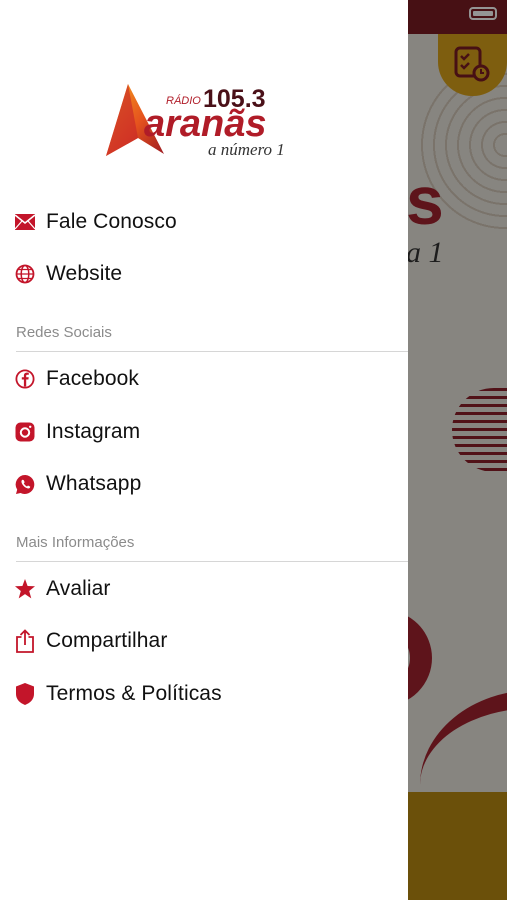 Image resolution: width=507 pixels, height=900 pixels. What do you see at coordinates (25, 222) in the screenshot?
I see `envelope-icon` at bounding box center [25, 222].